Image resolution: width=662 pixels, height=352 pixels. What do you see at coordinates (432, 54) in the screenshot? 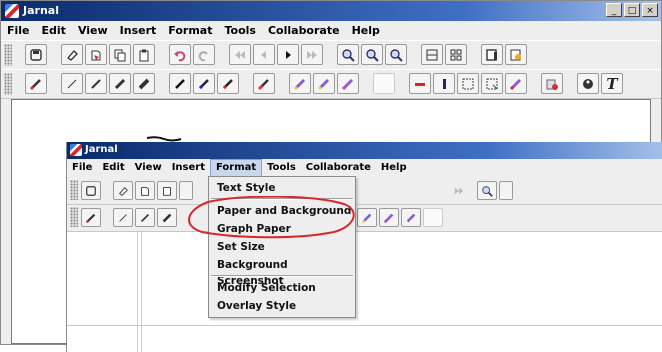
I see `page-layout-icon` at bounding box center [432, 54].